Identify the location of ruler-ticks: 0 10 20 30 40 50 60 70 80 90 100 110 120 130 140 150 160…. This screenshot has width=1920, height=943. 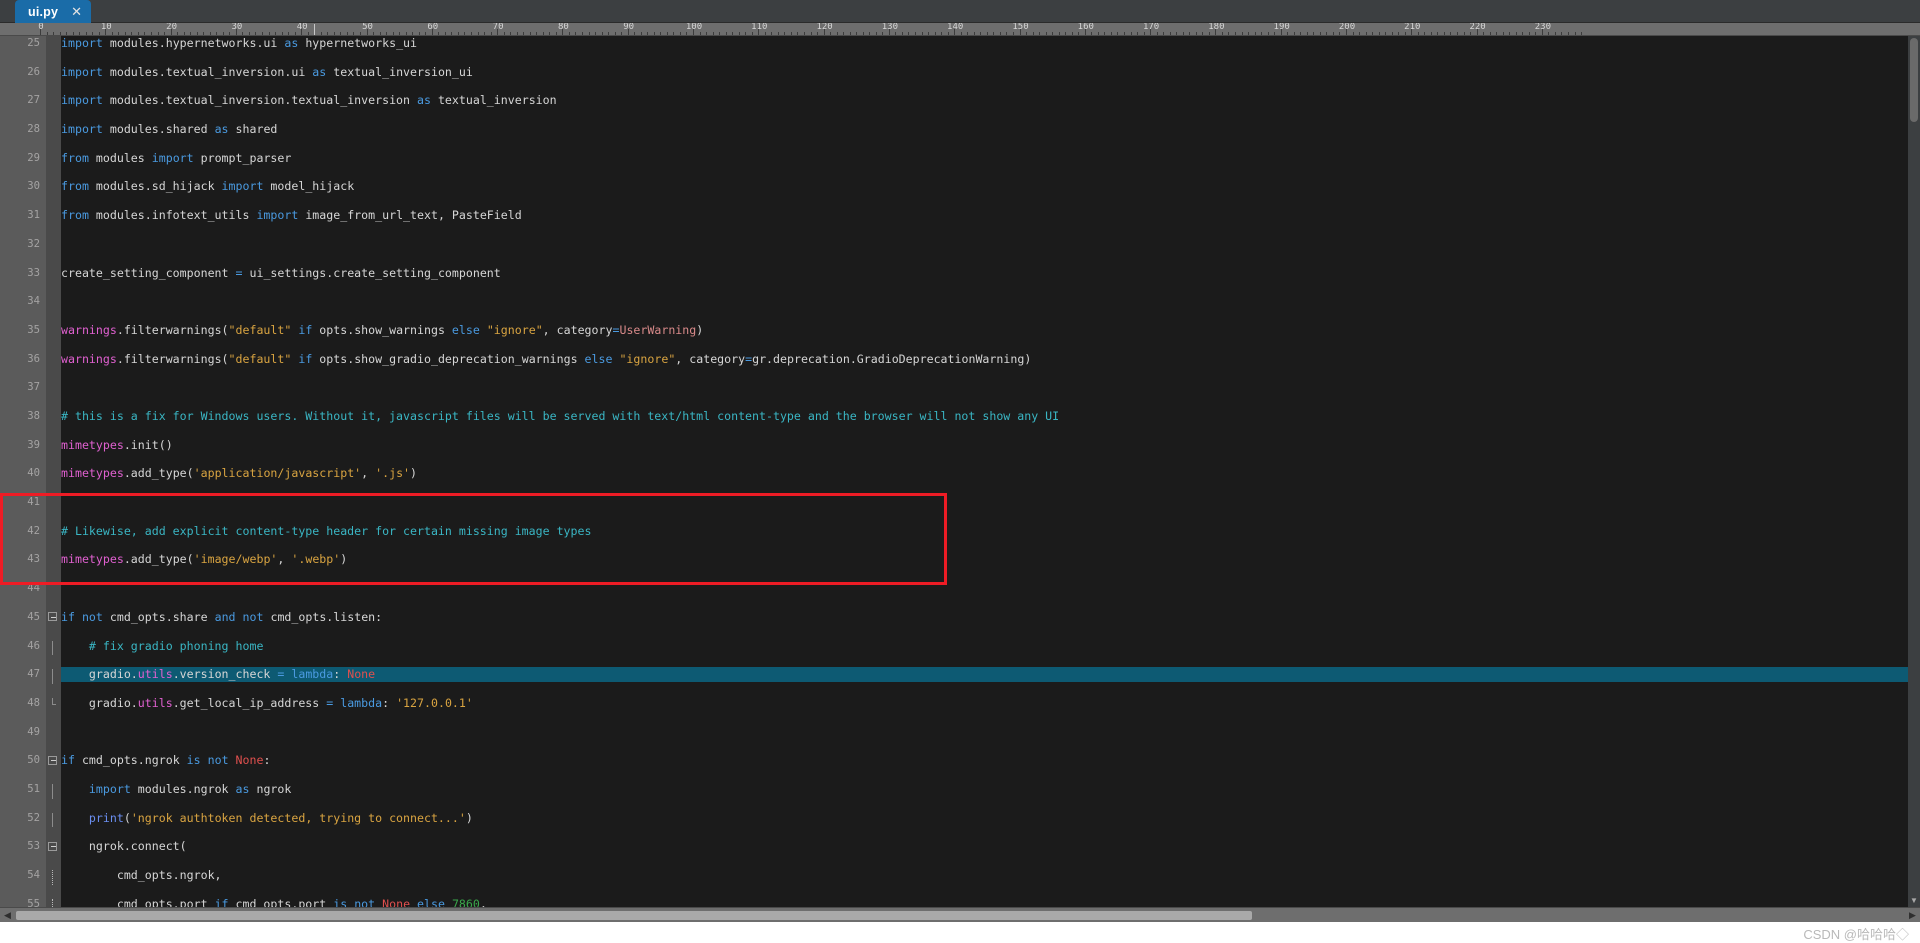
(960, 29).